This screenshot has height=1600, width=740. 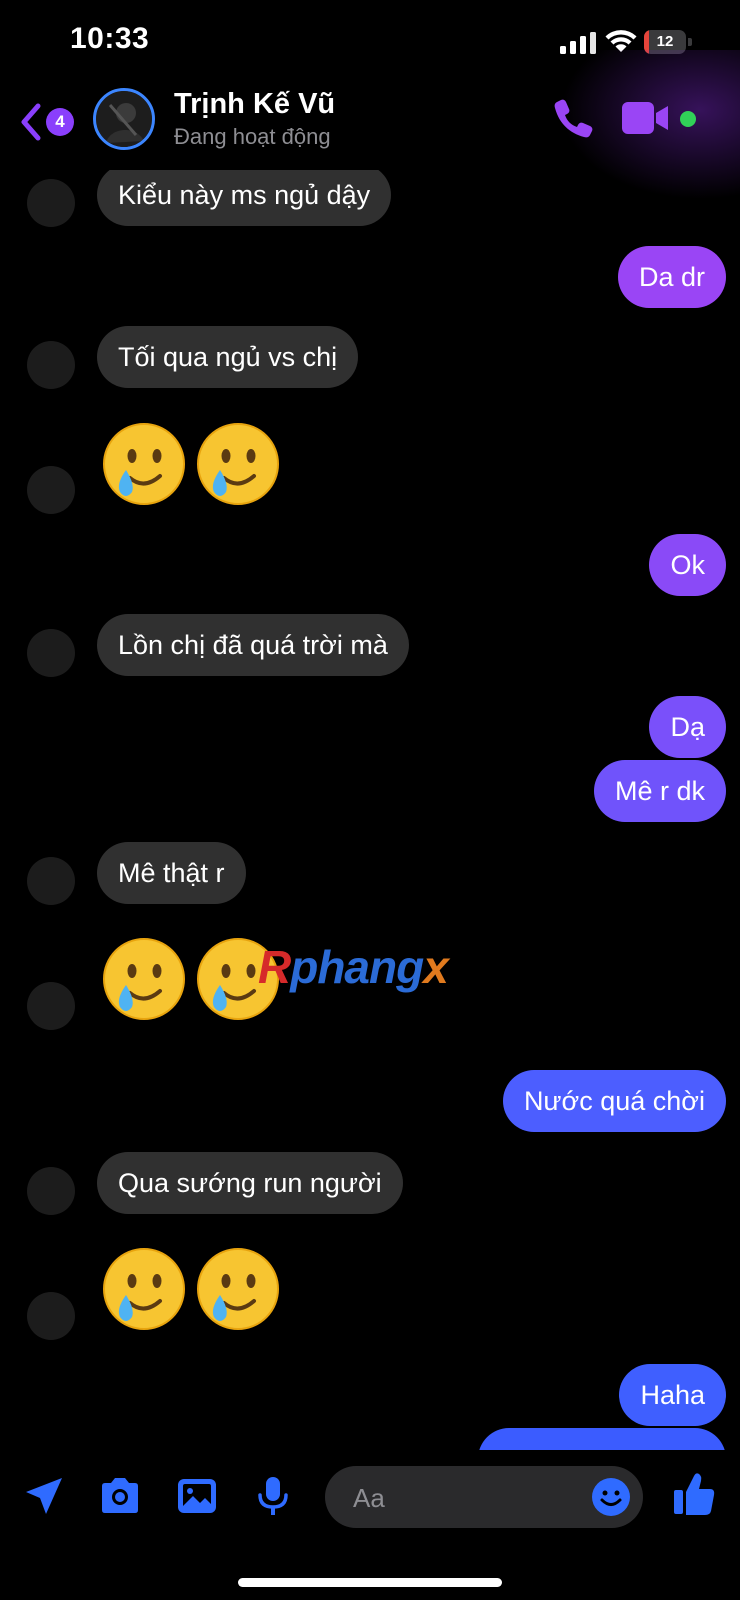 What do you see at coordinates (273, 1496) in the screenshot?
I see `microphone-icon` at bounding box center [273, 1496].